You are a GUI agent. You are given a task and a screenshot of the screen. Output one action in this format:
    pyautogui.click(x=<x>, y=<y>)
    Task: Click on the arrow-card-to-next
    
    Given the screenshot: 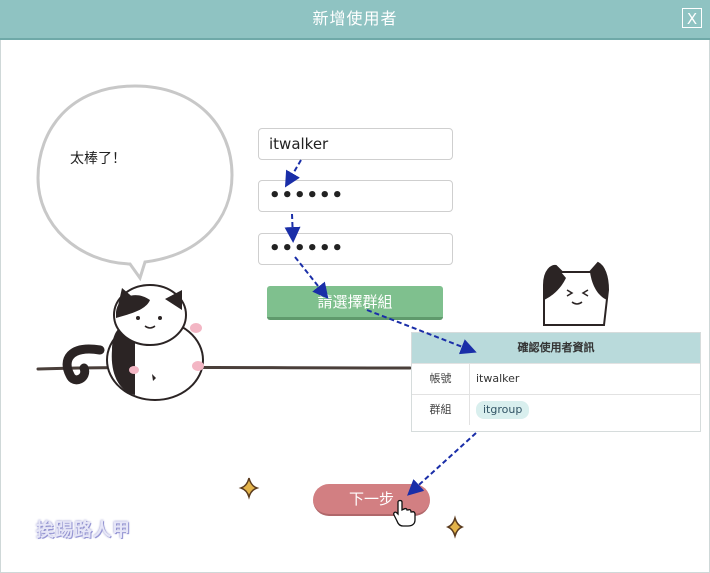 What is the action you would take?
    pyautogui.click(x=442, y=464)
    